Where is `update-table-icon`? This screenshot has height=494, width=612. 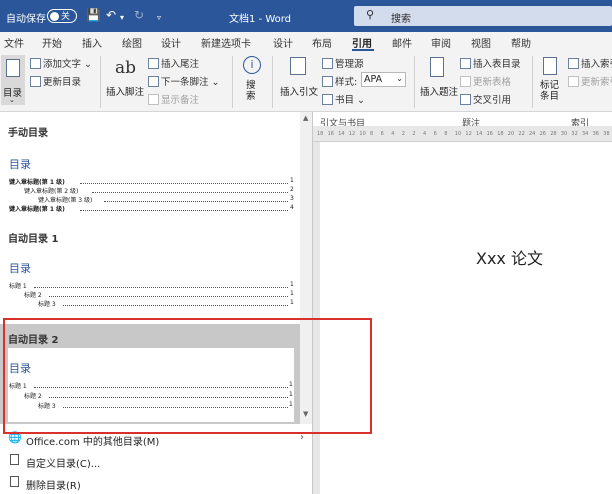
update-table-icon is located at coordinates (465, 81).